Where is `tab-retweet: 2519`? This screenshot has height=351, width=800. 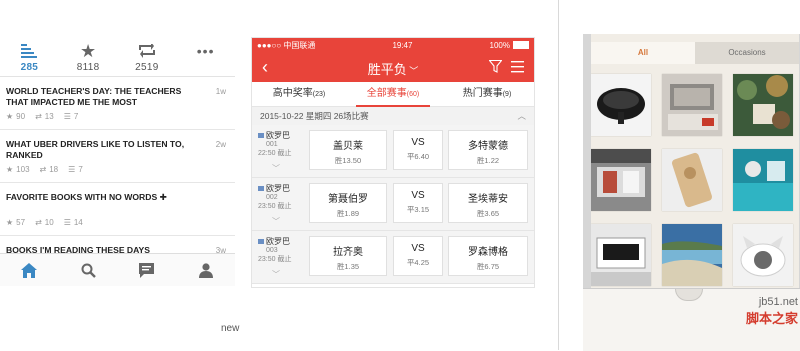 tab-retweet: 2519 is located at coordinates (147, 38).